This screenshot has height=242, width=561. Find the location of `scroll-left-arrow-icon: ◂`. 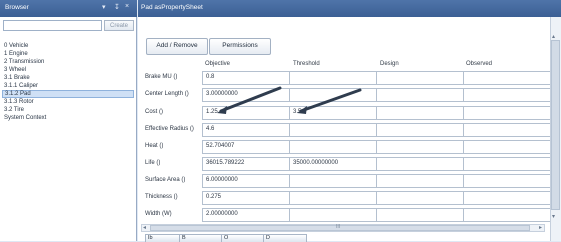

scroll-left-arrow-icon: ◂ is located at coordinates (144, 227).